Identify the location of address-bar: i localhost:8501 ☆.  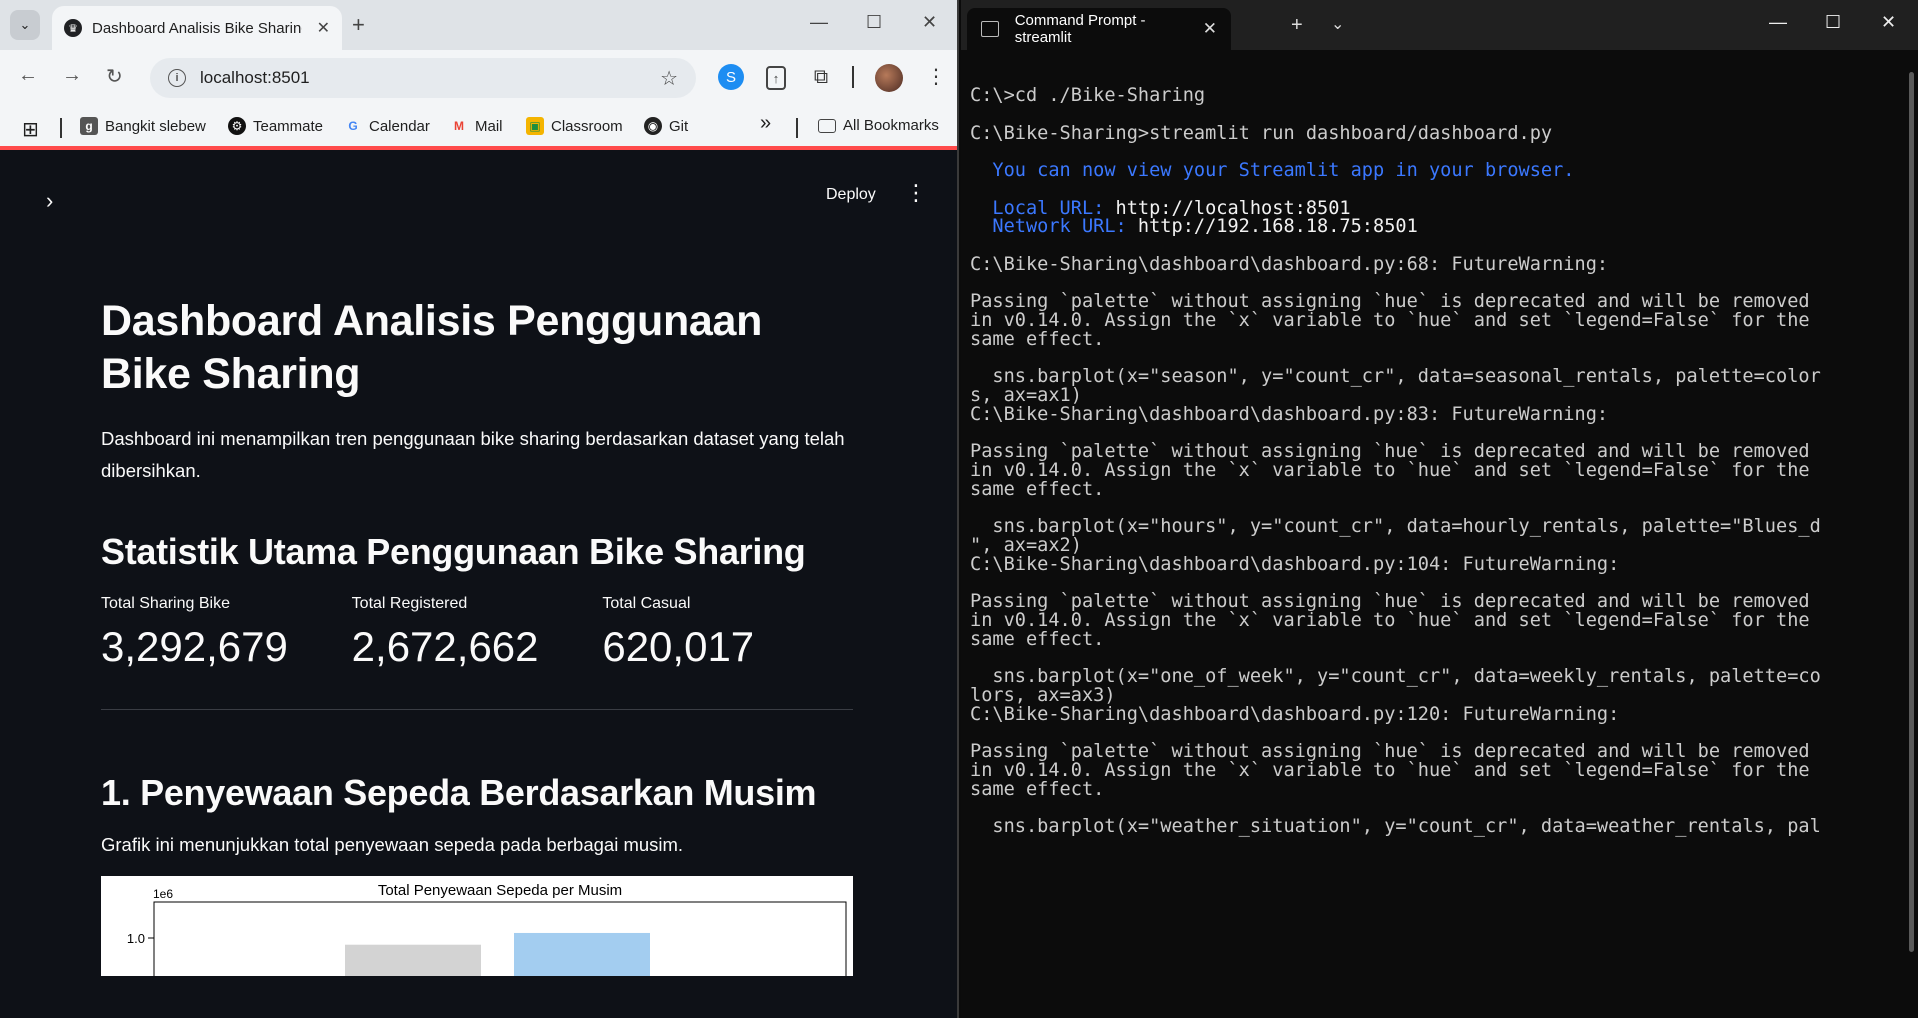
(423, 78).